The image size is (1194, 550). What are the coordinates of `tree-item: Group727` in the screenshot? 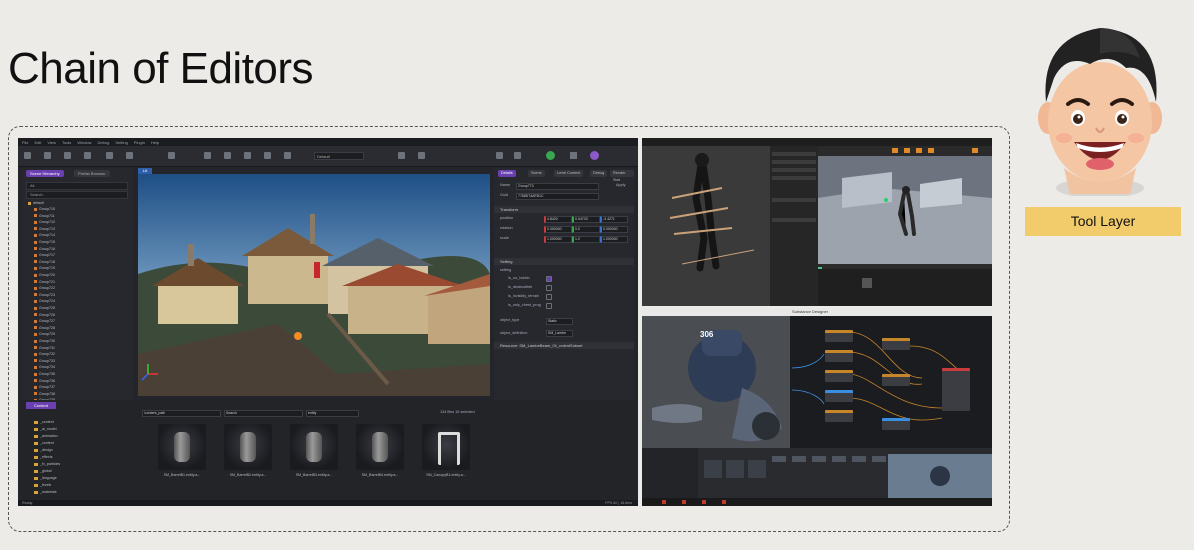 It's located at (44, 321).